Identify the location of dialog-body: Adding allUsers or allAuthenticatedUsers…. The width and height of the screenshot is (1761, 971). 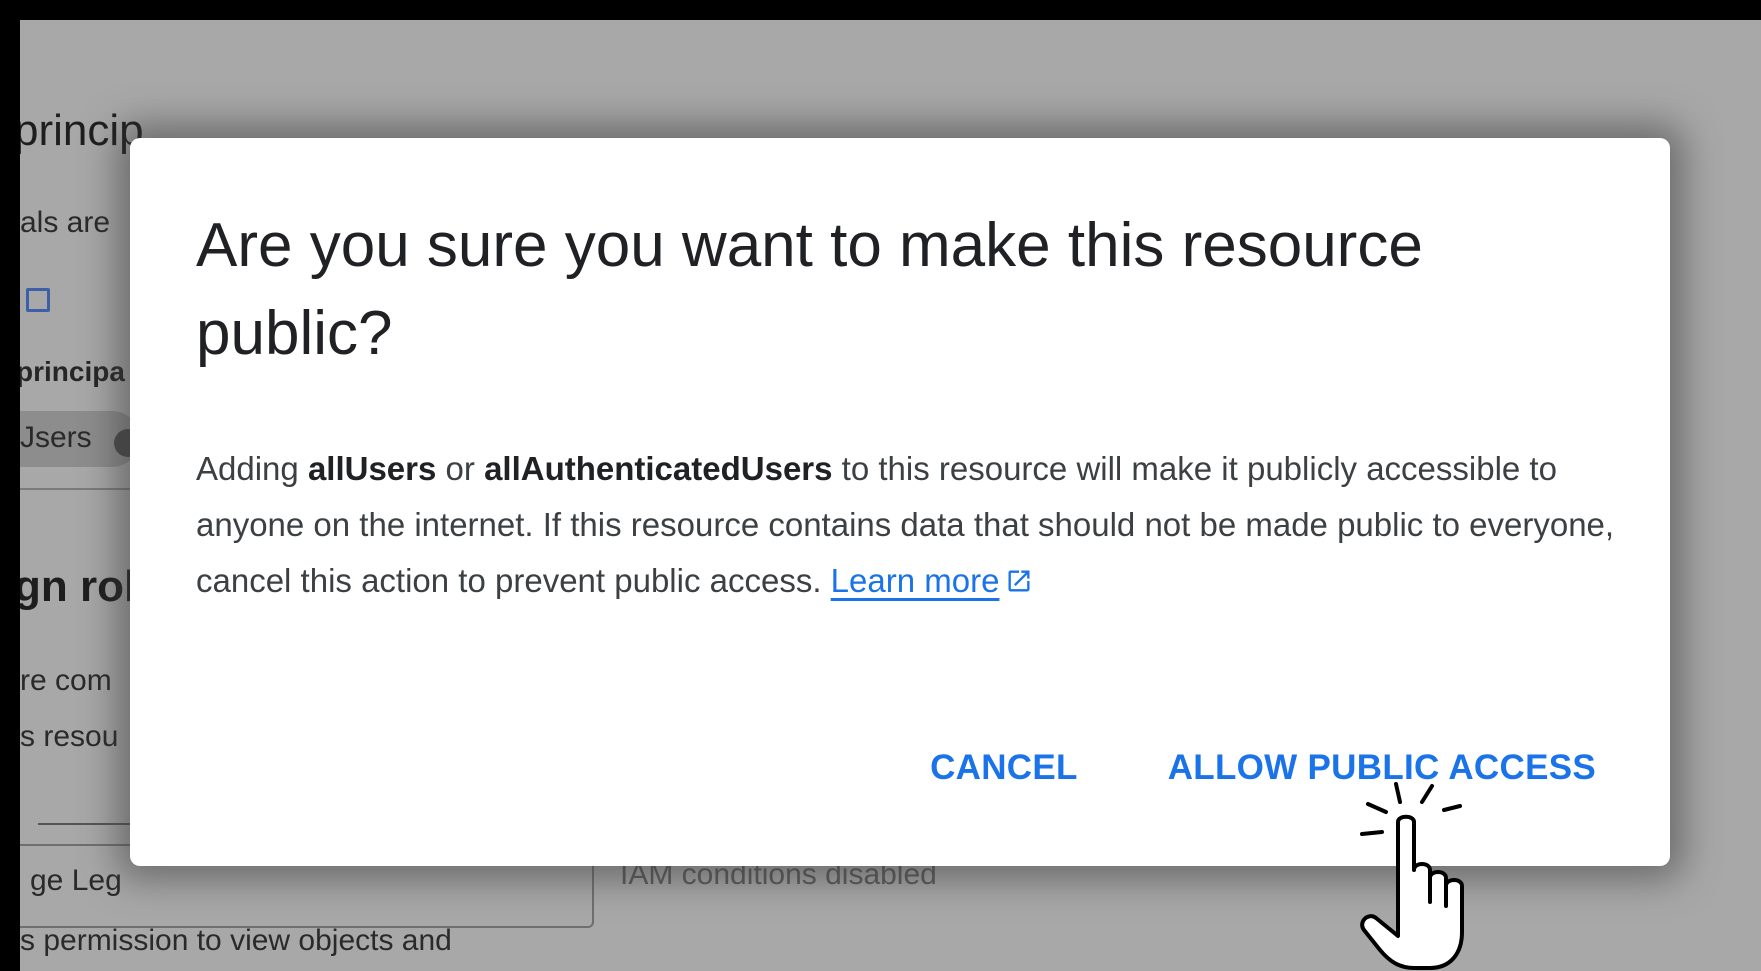
(916, 525).